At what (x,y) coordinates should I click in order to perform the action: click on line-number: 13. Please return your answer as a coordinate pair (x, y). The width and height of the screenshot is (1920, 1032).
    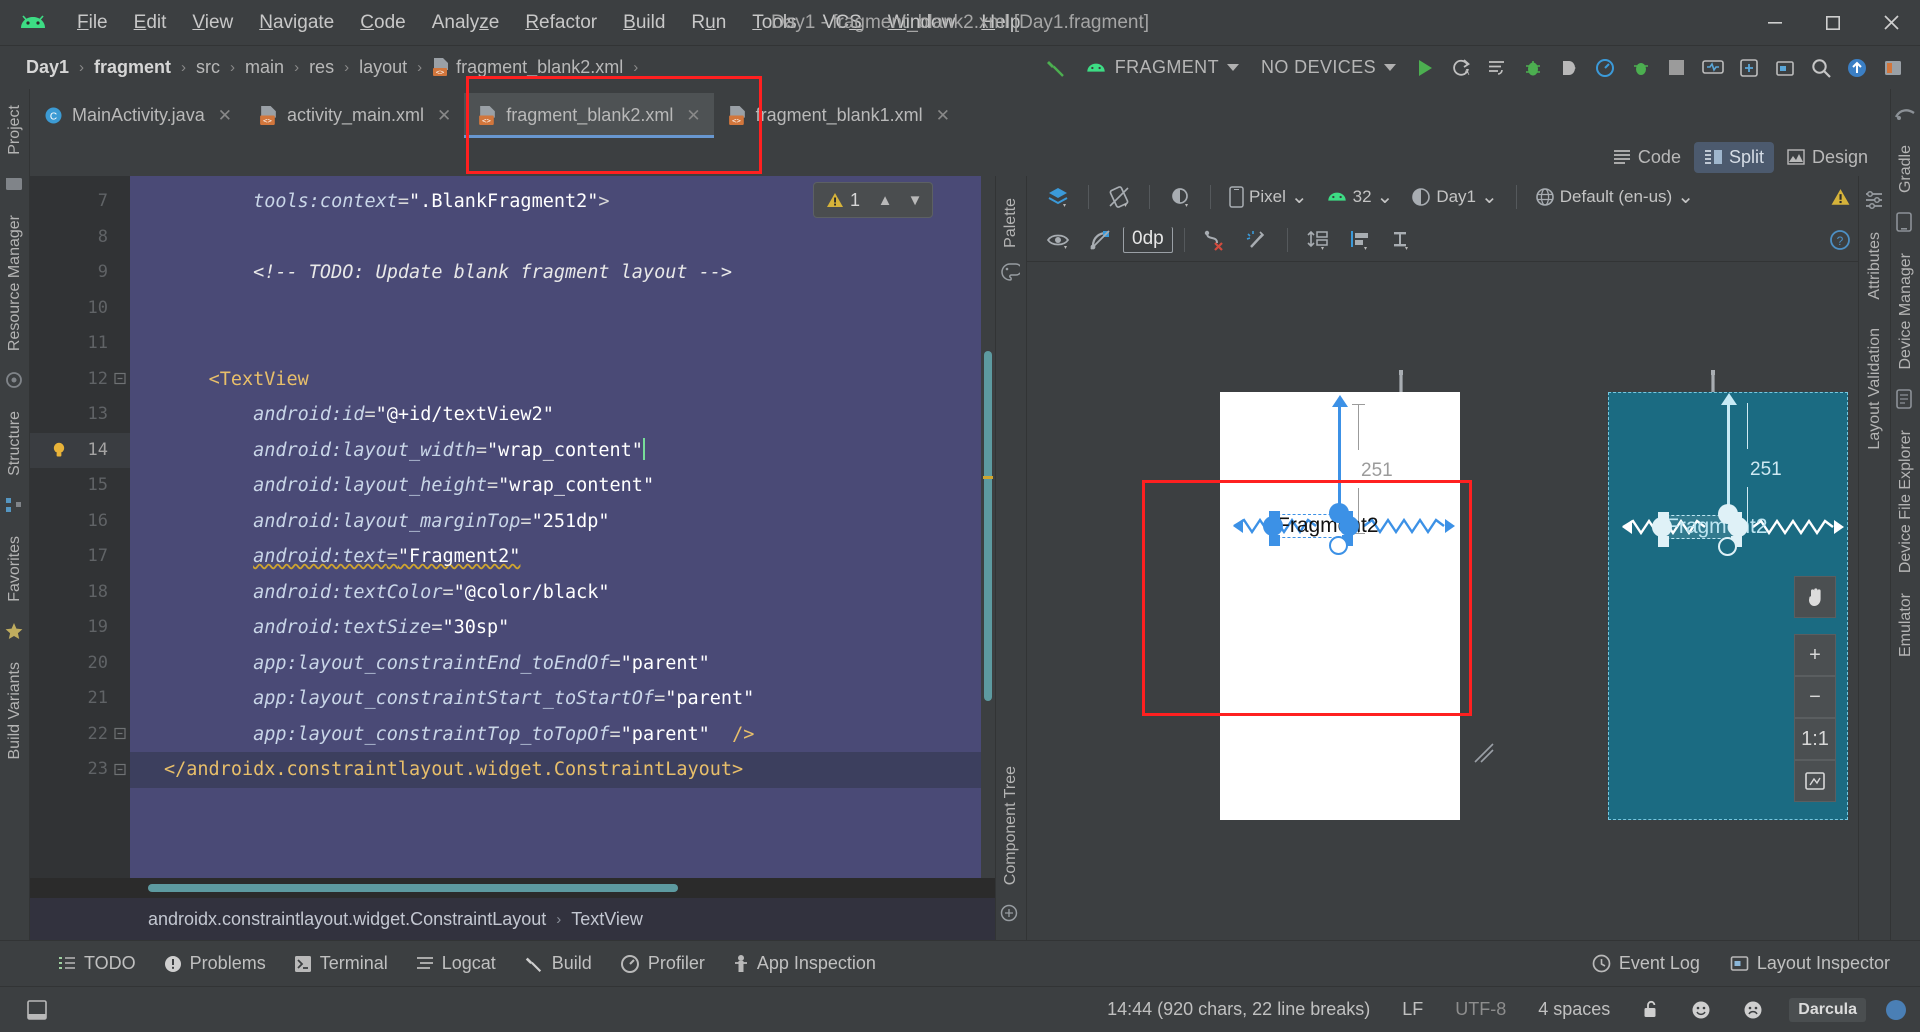
    Looking at the image, I should click on (80, 415).